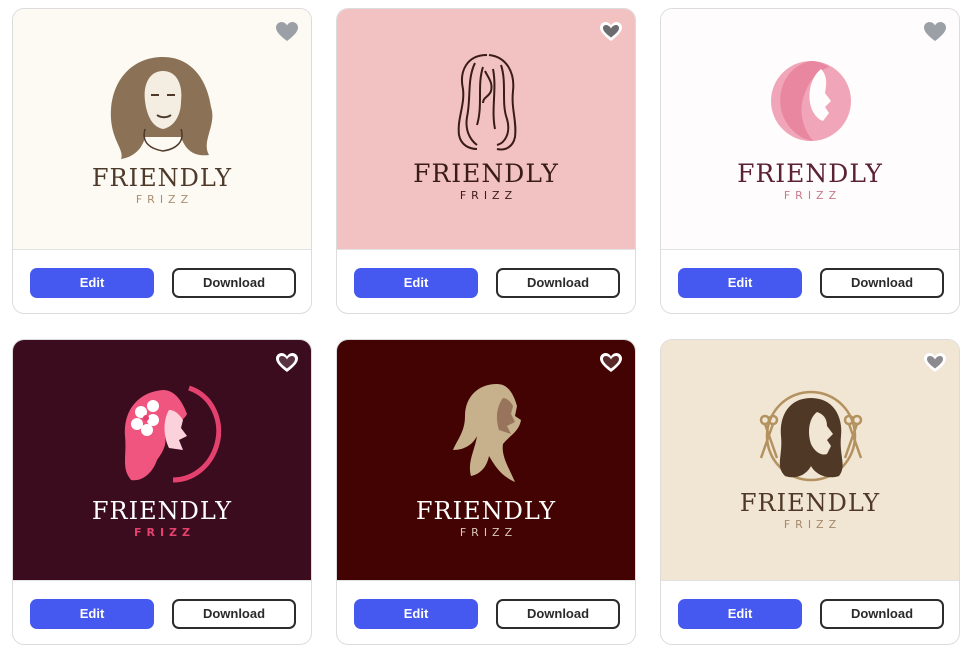 Image resolution: width=976 pixels, height=662 pixels. I want to click on woman-portrait-icon, so click(161, 108).